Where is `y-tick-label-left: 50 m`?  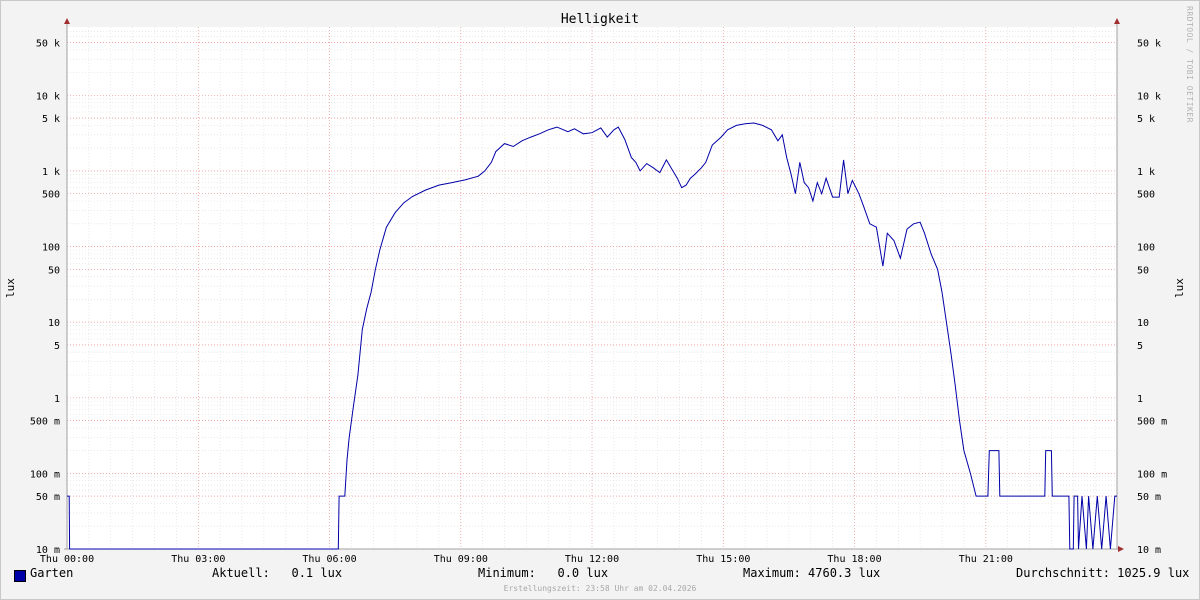
y-tick-label-left: 50 m is located at coordinates (48, 497).